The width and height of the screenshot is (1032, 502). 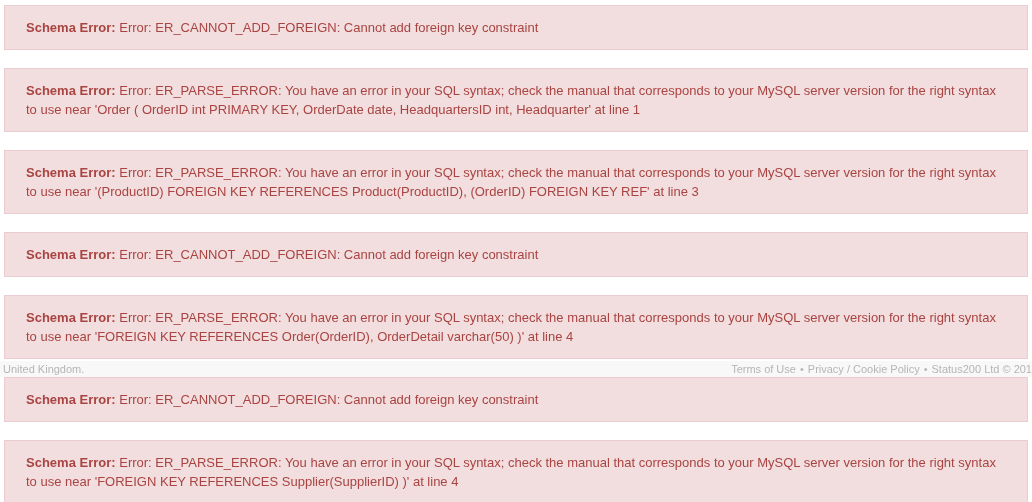 What do you see at coordinates (516, 327) in the screenshot?
I see `error-alert: Schema Error: Error: ER_PARSE_ERROR: You have an error in your SQL syntax; check the manual that corresponds to your MySQL server version for the right syntax to use near 'FOREIGN KEY REFERENCES Order(OrderID), OrderDetail varchar(50) )' at line 4` at bounding box center [516, 327].